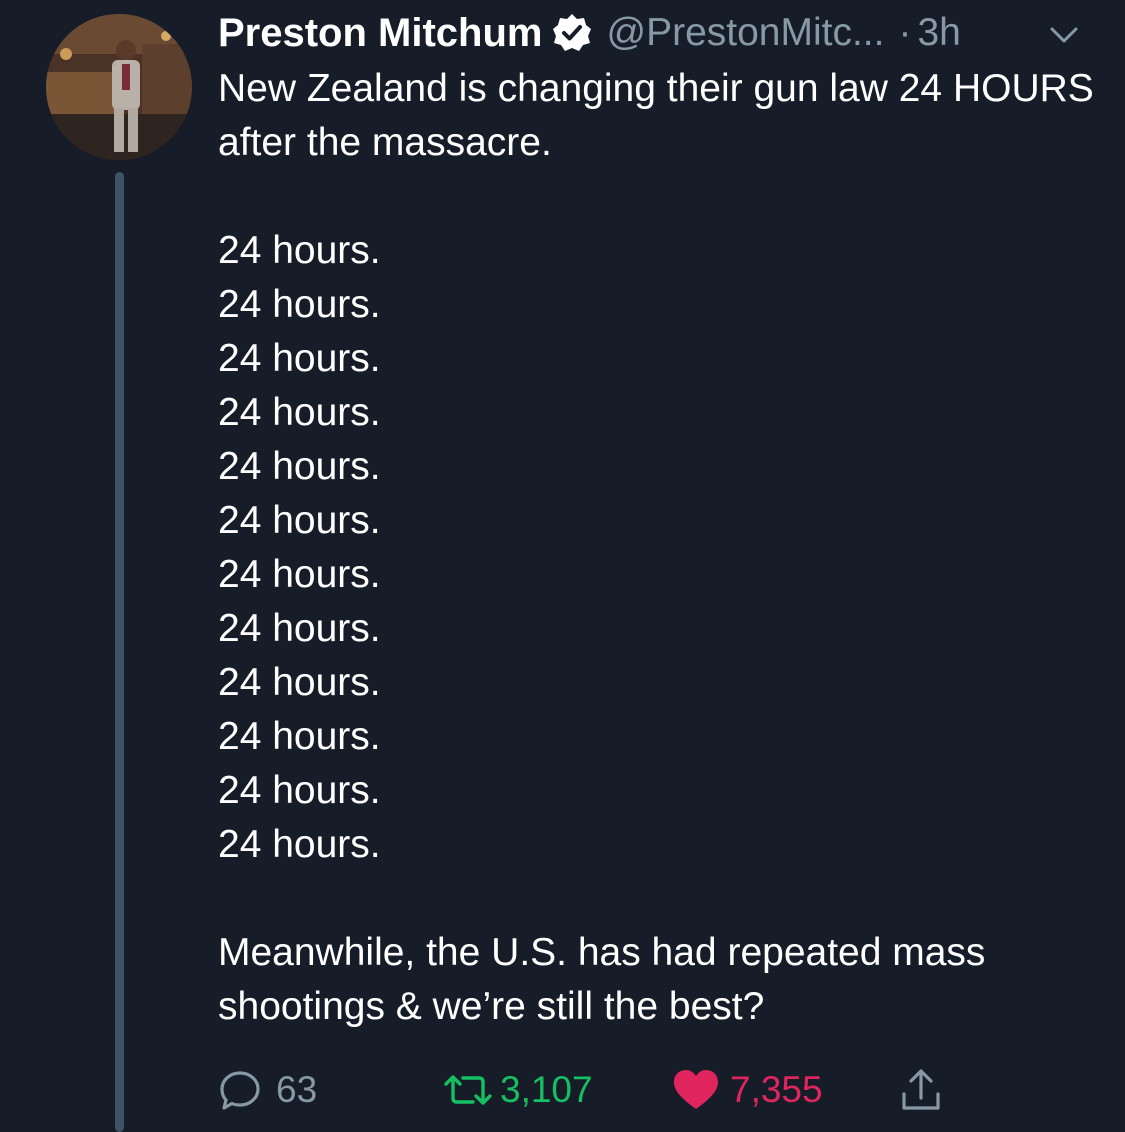  I want to click on retweet-count: 3,107, so click(546, 1089).